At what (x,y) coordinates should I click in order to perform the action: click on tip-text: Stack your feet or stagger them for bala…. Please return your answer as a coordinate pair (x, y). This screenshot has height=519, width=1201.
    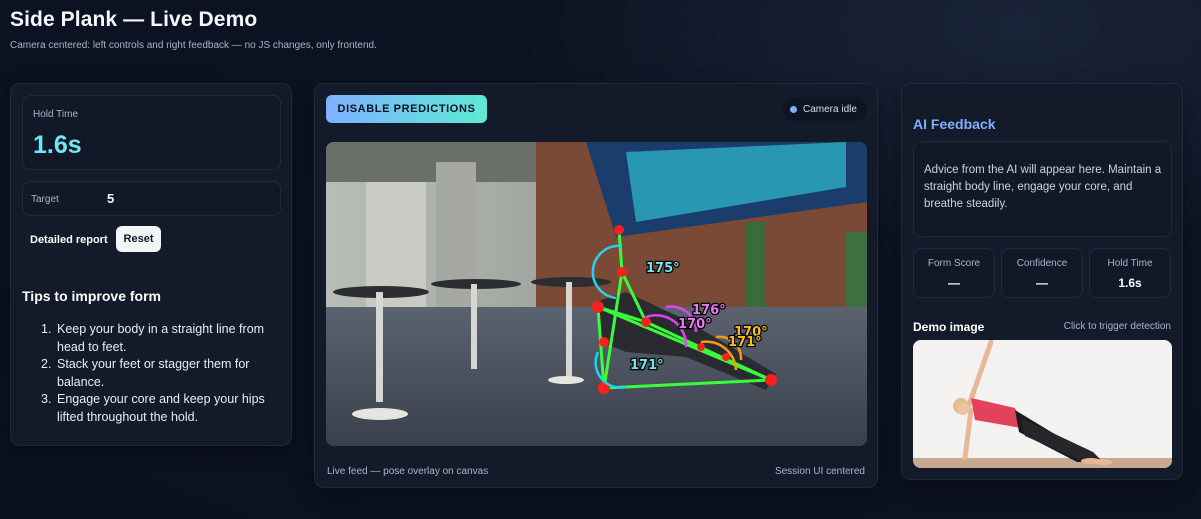
    Looking at the image, I should click on (153, 373).